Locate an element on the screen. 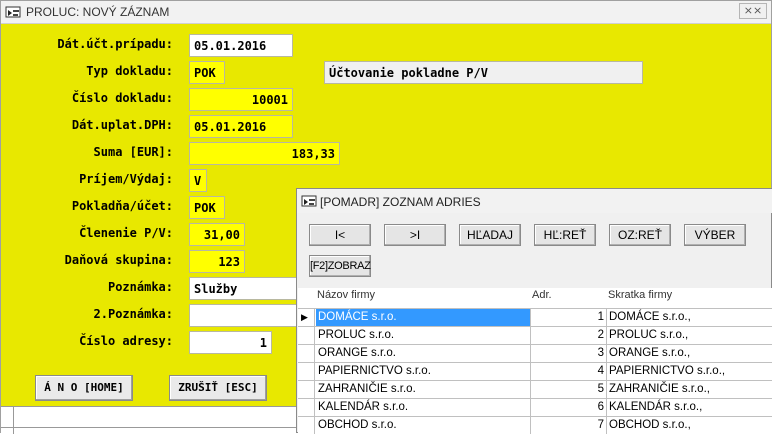 The image size is (772, 434). search-button: HĽADAJ is located at coordinates (490, 235).